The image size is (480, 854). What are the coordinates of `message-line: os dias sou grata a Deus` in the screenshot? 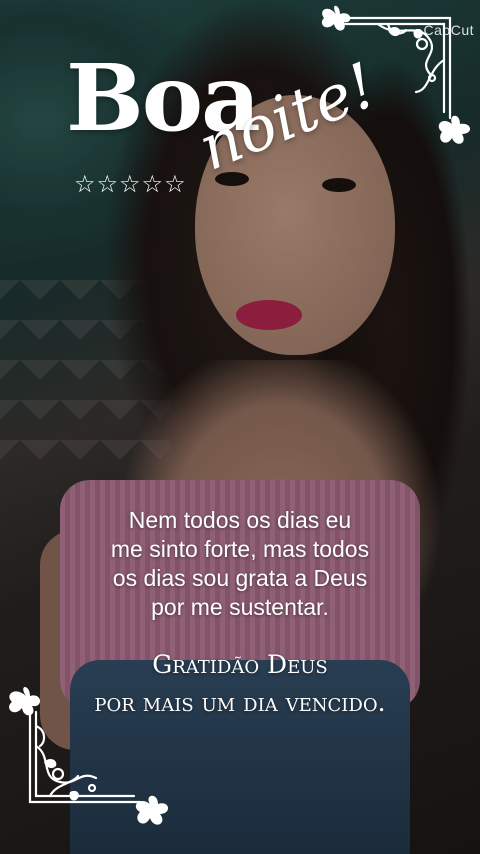 It's located at (240, 578).